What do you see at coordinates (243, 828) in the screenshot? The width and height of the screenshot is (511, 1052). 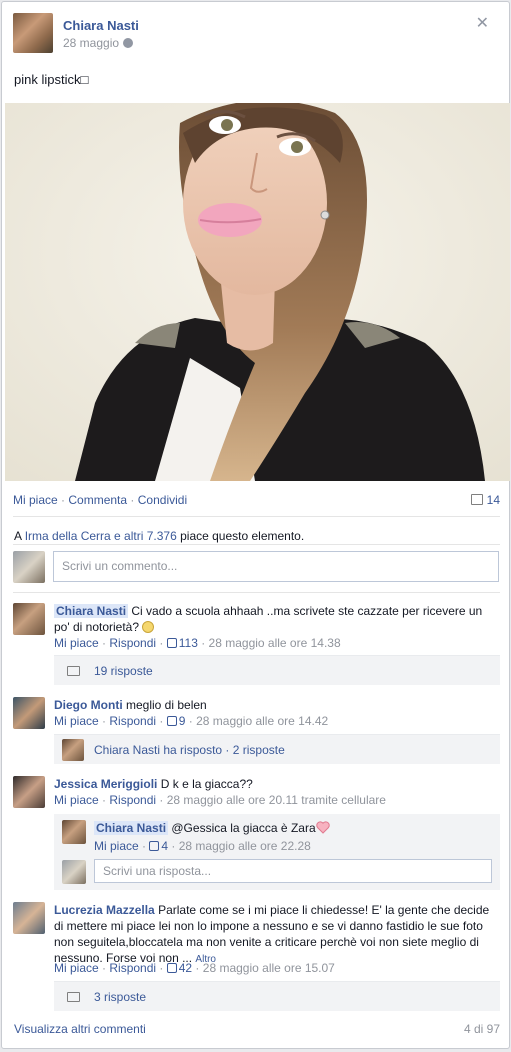 I see `reply-text: @Gessica la giacca è Zara` at bounding box center [243, 828].